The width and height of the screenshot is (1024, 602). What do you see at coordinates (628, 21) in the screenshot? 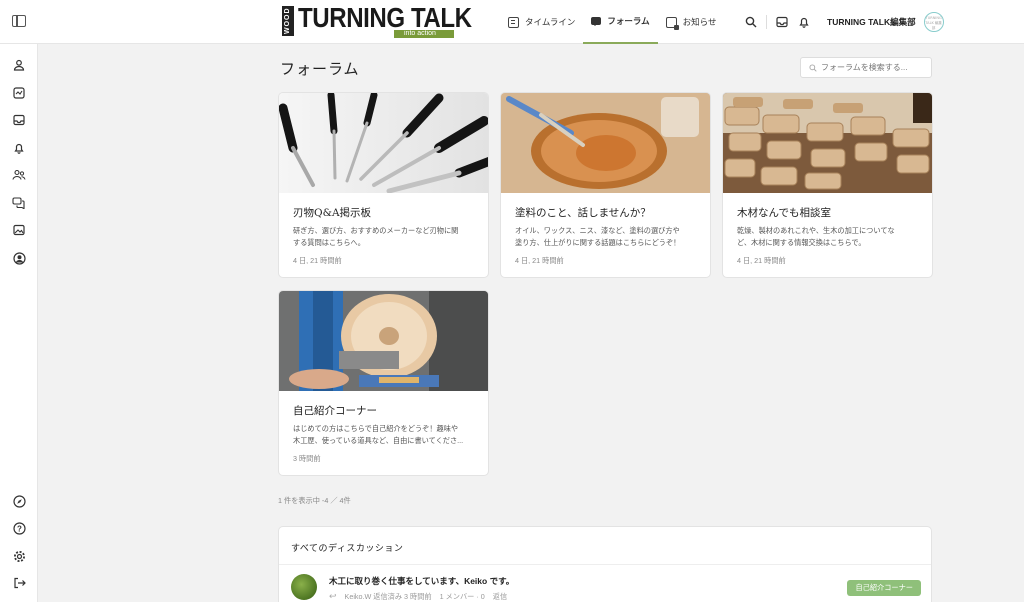
I see `nav-forum-label: フォーラム` at bounding box center [628, 21].